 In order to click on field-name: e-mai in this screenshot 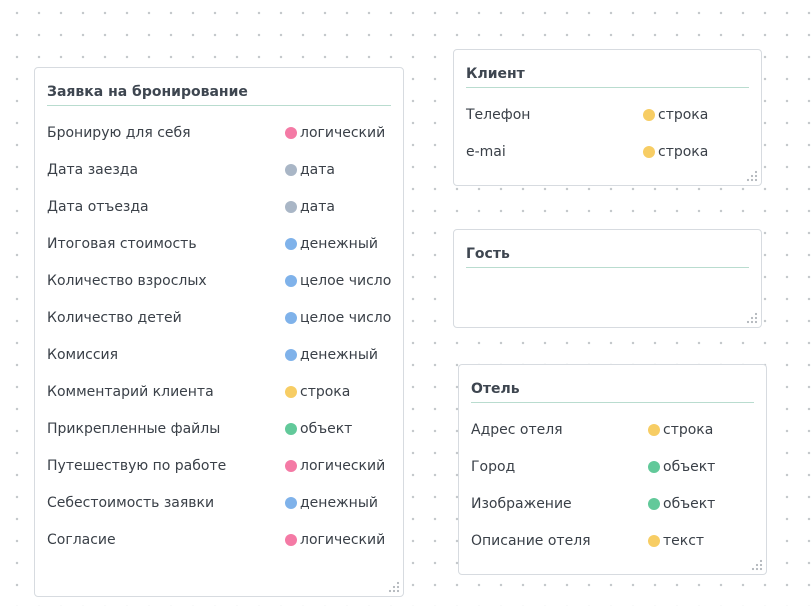, I will do `click(486, 151)`.